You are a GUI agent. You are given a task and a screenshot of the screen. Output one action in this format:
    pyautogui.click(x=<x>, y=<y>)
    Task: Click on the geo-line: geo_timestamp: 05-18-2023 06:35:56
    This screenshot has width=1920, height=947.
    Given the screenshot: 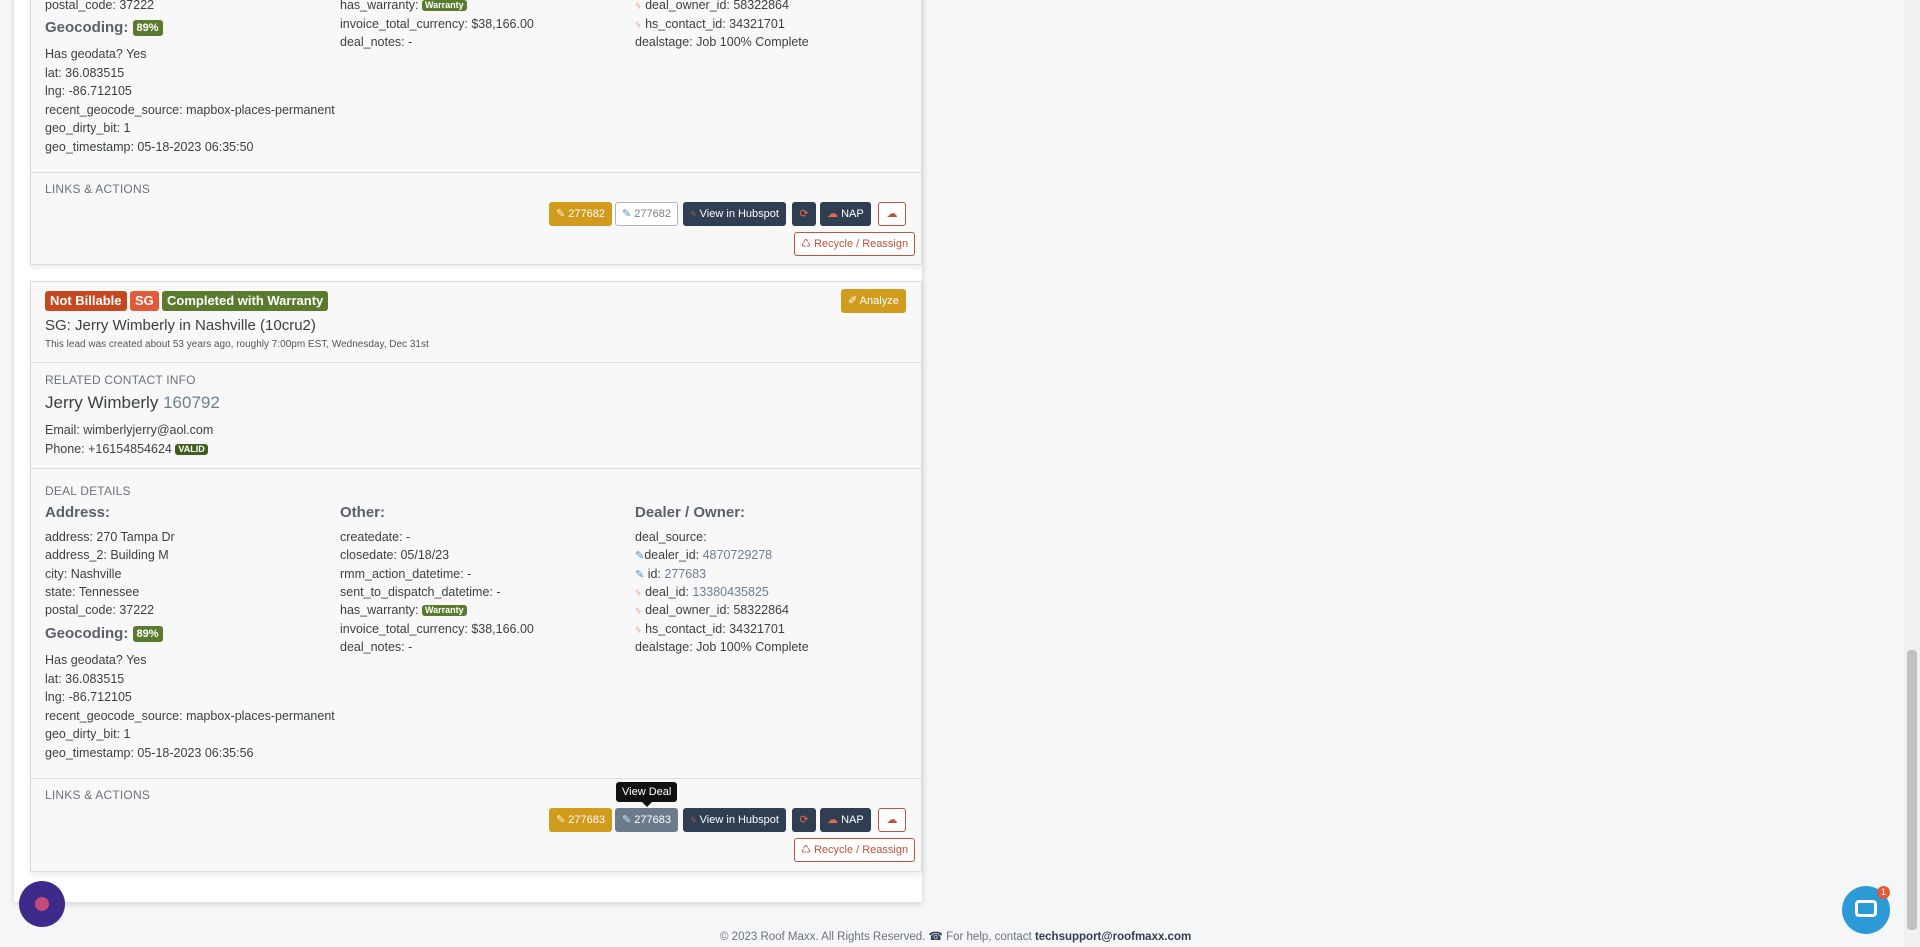 What is the action you would take?
    pyautogui.click(x=149, y=753)
    